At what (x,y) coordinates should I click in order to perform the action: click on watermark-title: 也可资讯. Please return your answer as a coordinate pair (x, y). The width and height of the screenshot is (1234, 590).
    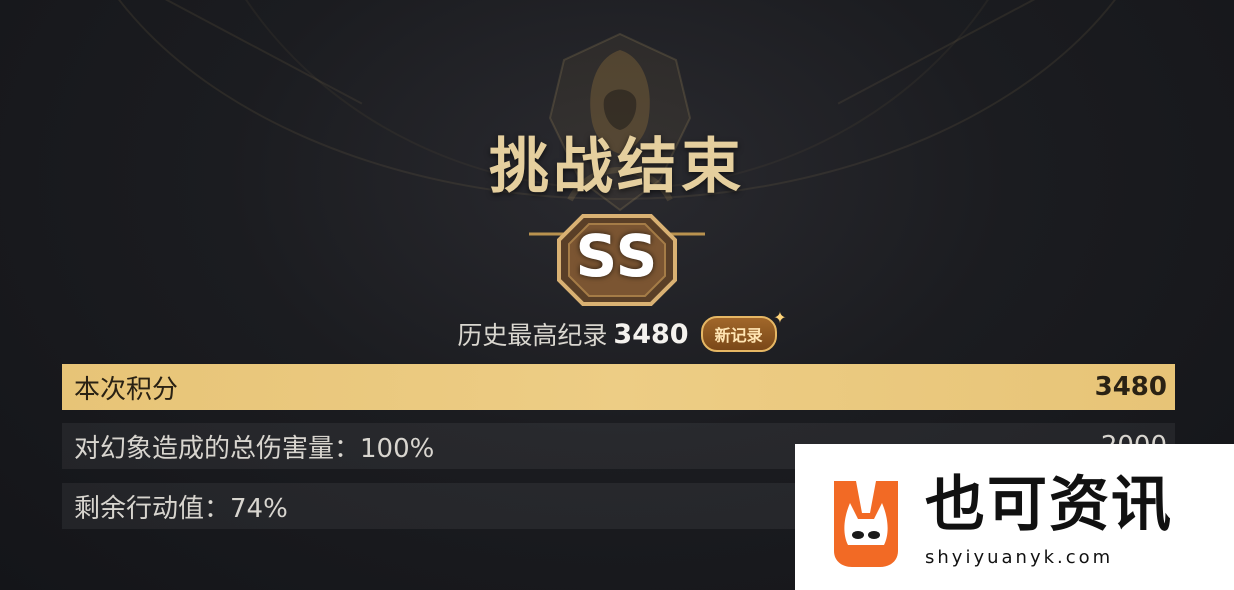
    Looking at the image, I should click on (1049, 505).